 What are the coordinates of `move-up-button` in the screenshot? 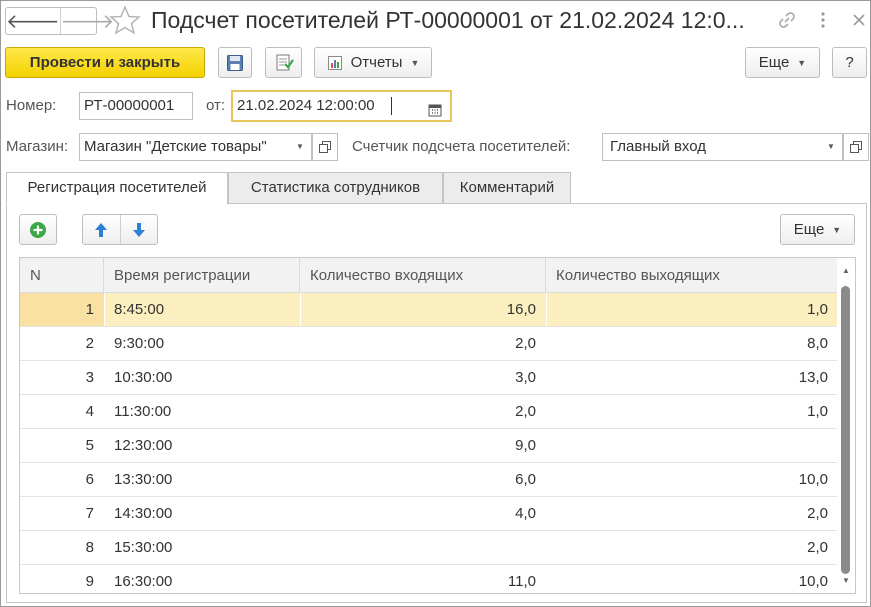 It's located at (102, 229).